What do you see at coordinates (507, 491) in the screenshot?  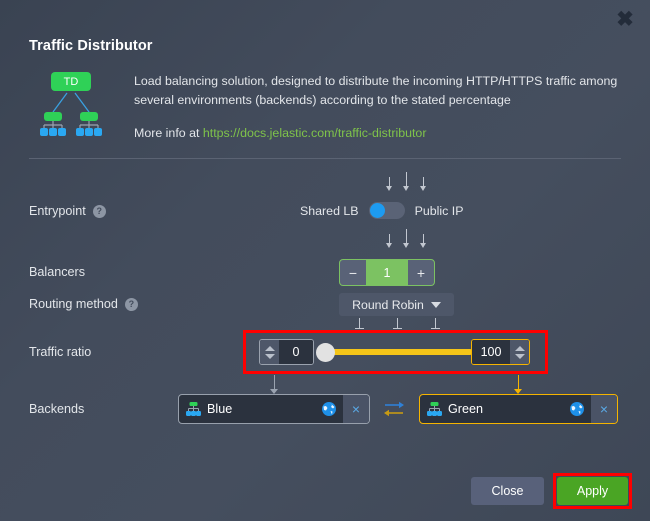 I see `close-button: Close` at bounding box center [507, 491].